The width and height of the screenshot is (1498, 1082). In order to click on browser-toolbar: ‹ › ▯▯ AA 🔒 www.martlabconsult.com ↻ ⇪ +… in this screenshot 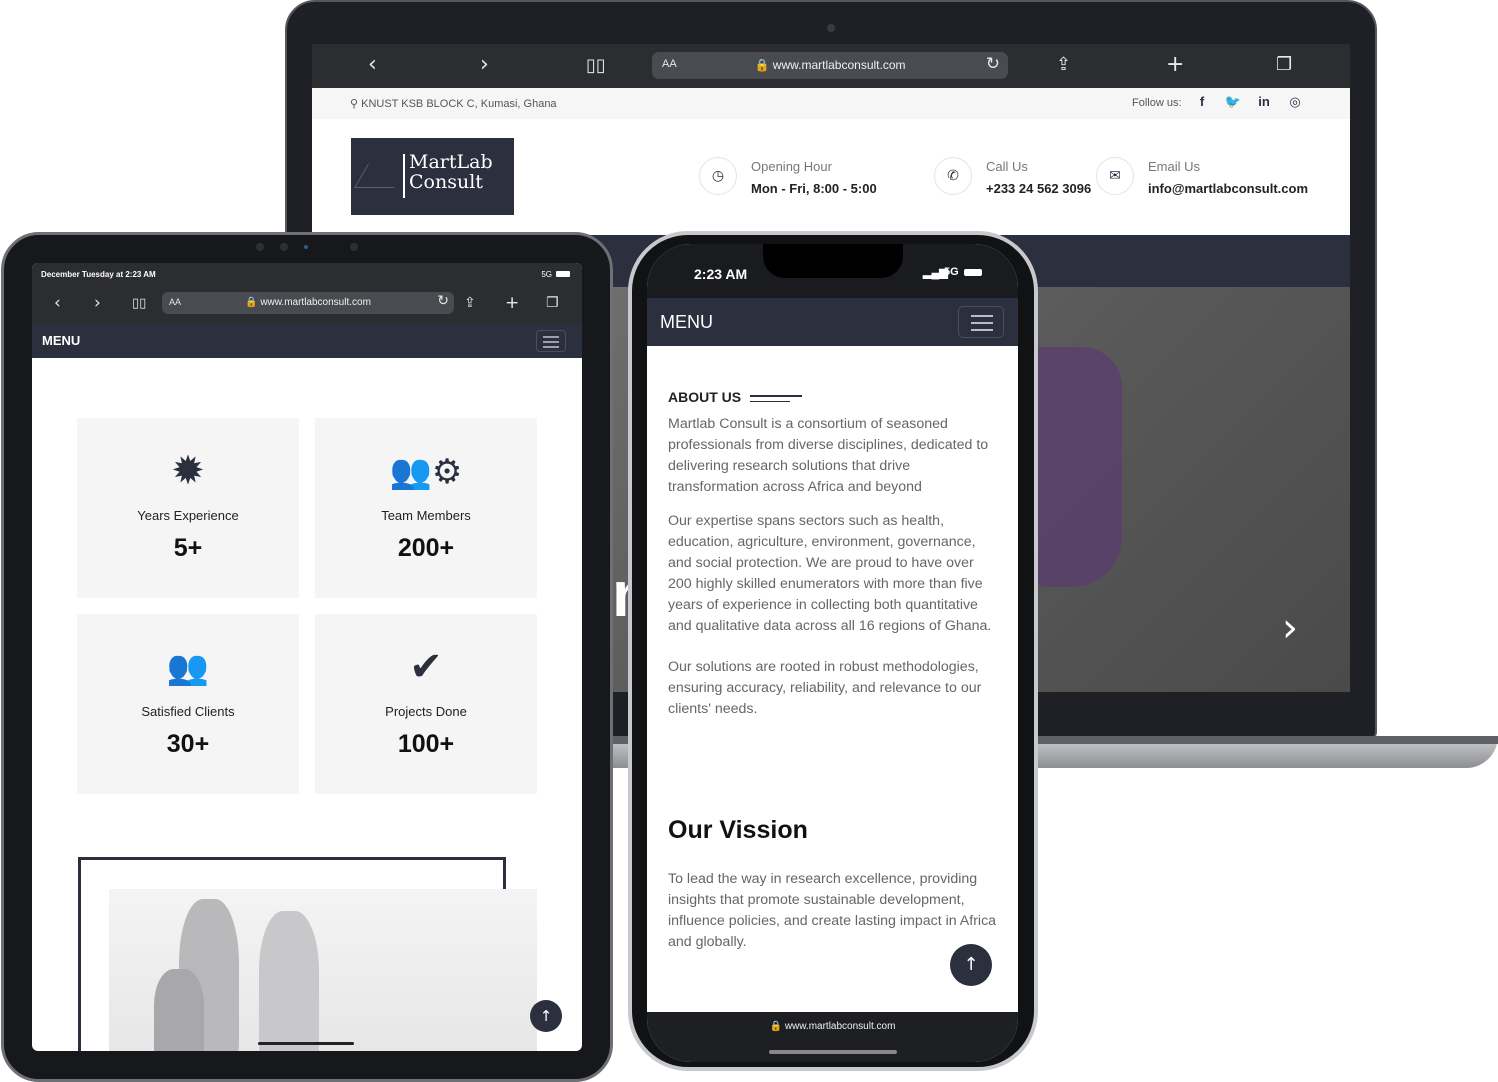, I will do `click(831, 66)`.